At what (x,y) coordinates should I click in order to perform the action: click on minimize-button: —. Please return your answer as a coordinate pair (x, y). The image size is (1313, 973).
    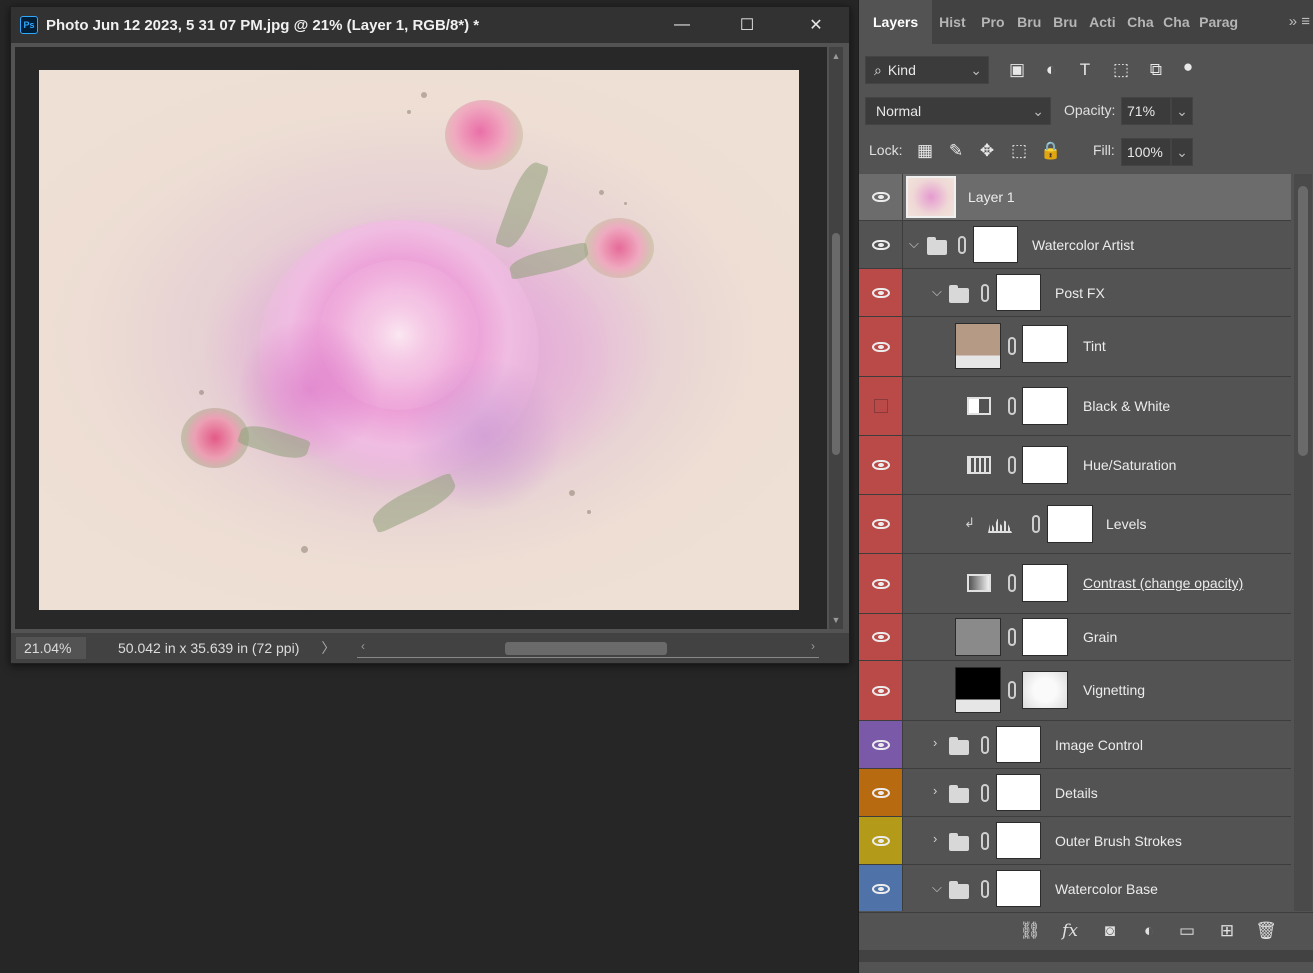
    Looking at the image, I should click on (682, 25).